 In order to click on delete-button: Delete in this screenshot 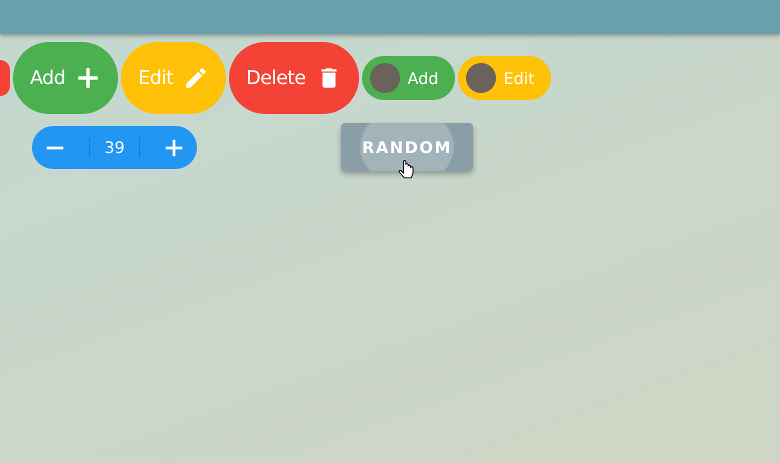, I will do `click(294, 78)`.